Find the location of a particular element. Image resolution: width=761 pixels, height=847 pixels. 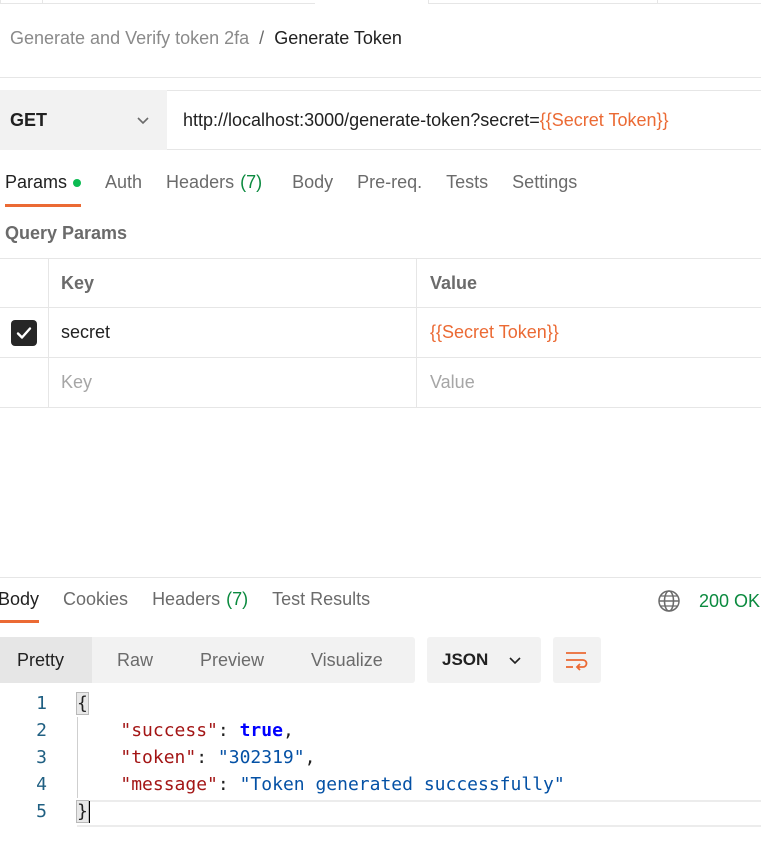

new-value-input: Value is located at coordinates (589, 382).